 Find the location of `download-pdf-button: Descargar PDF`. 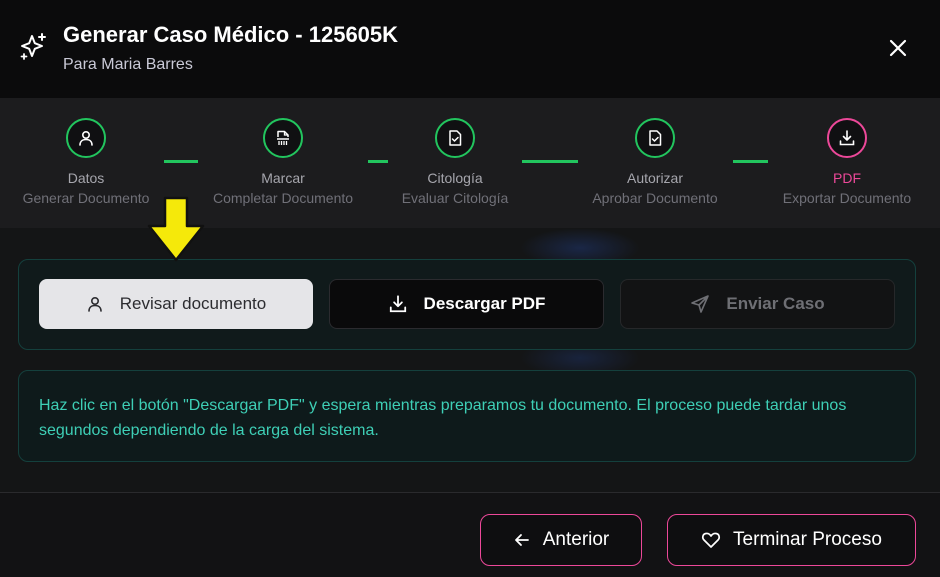

download-pdf-button: Descargar PDF is located at coordinates (466, 304).